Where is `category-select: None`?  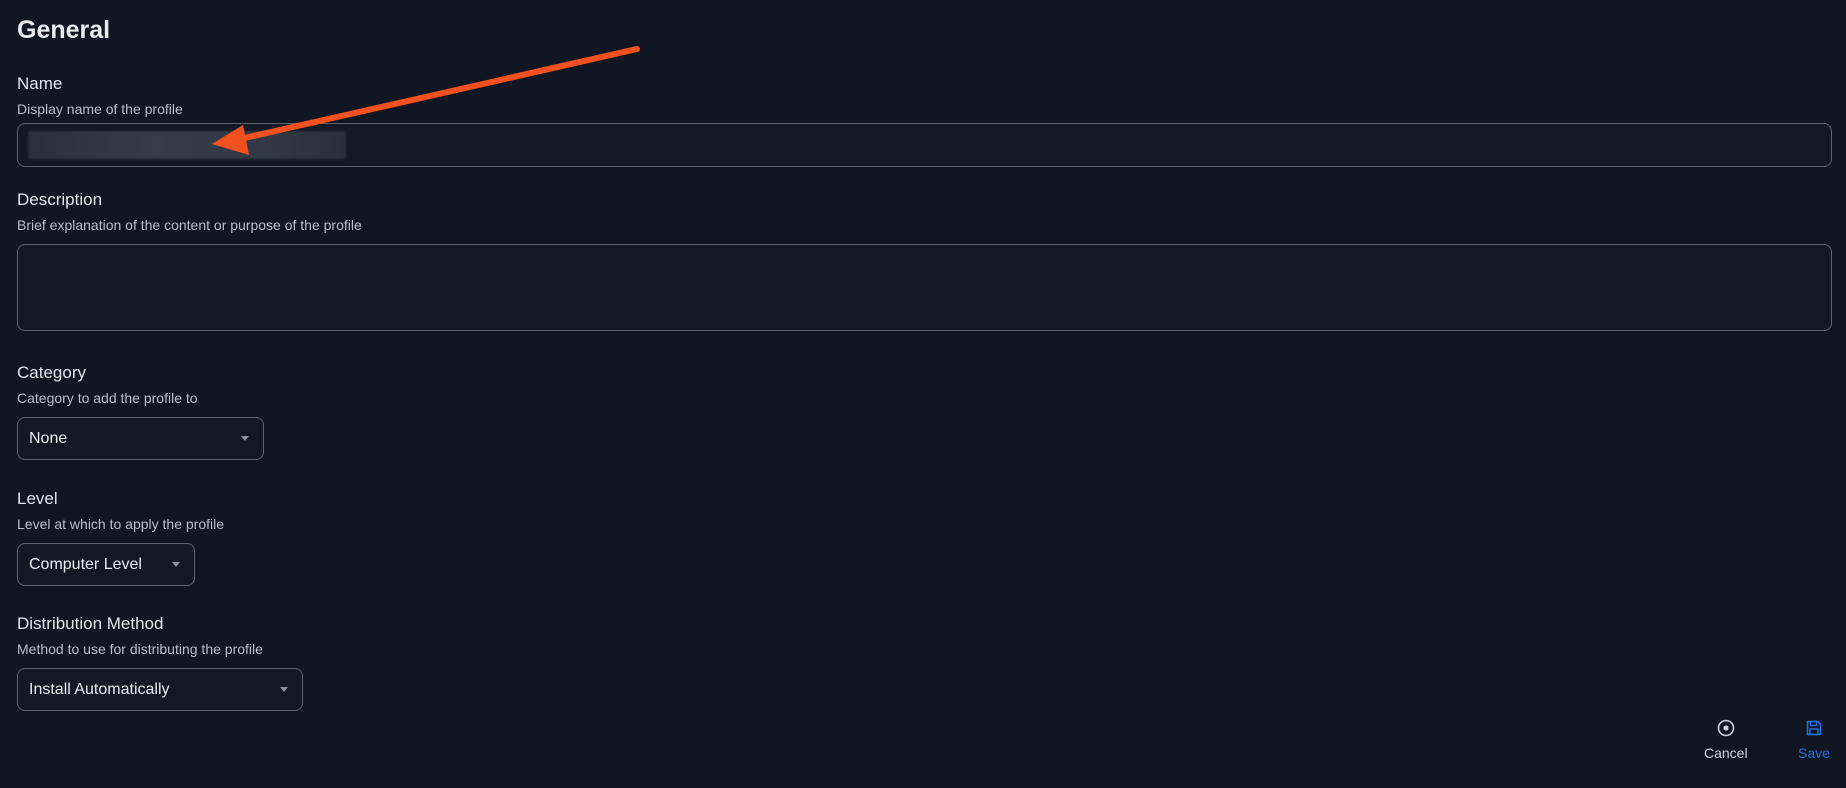 category-select: None is located at coordinates (140, 438).